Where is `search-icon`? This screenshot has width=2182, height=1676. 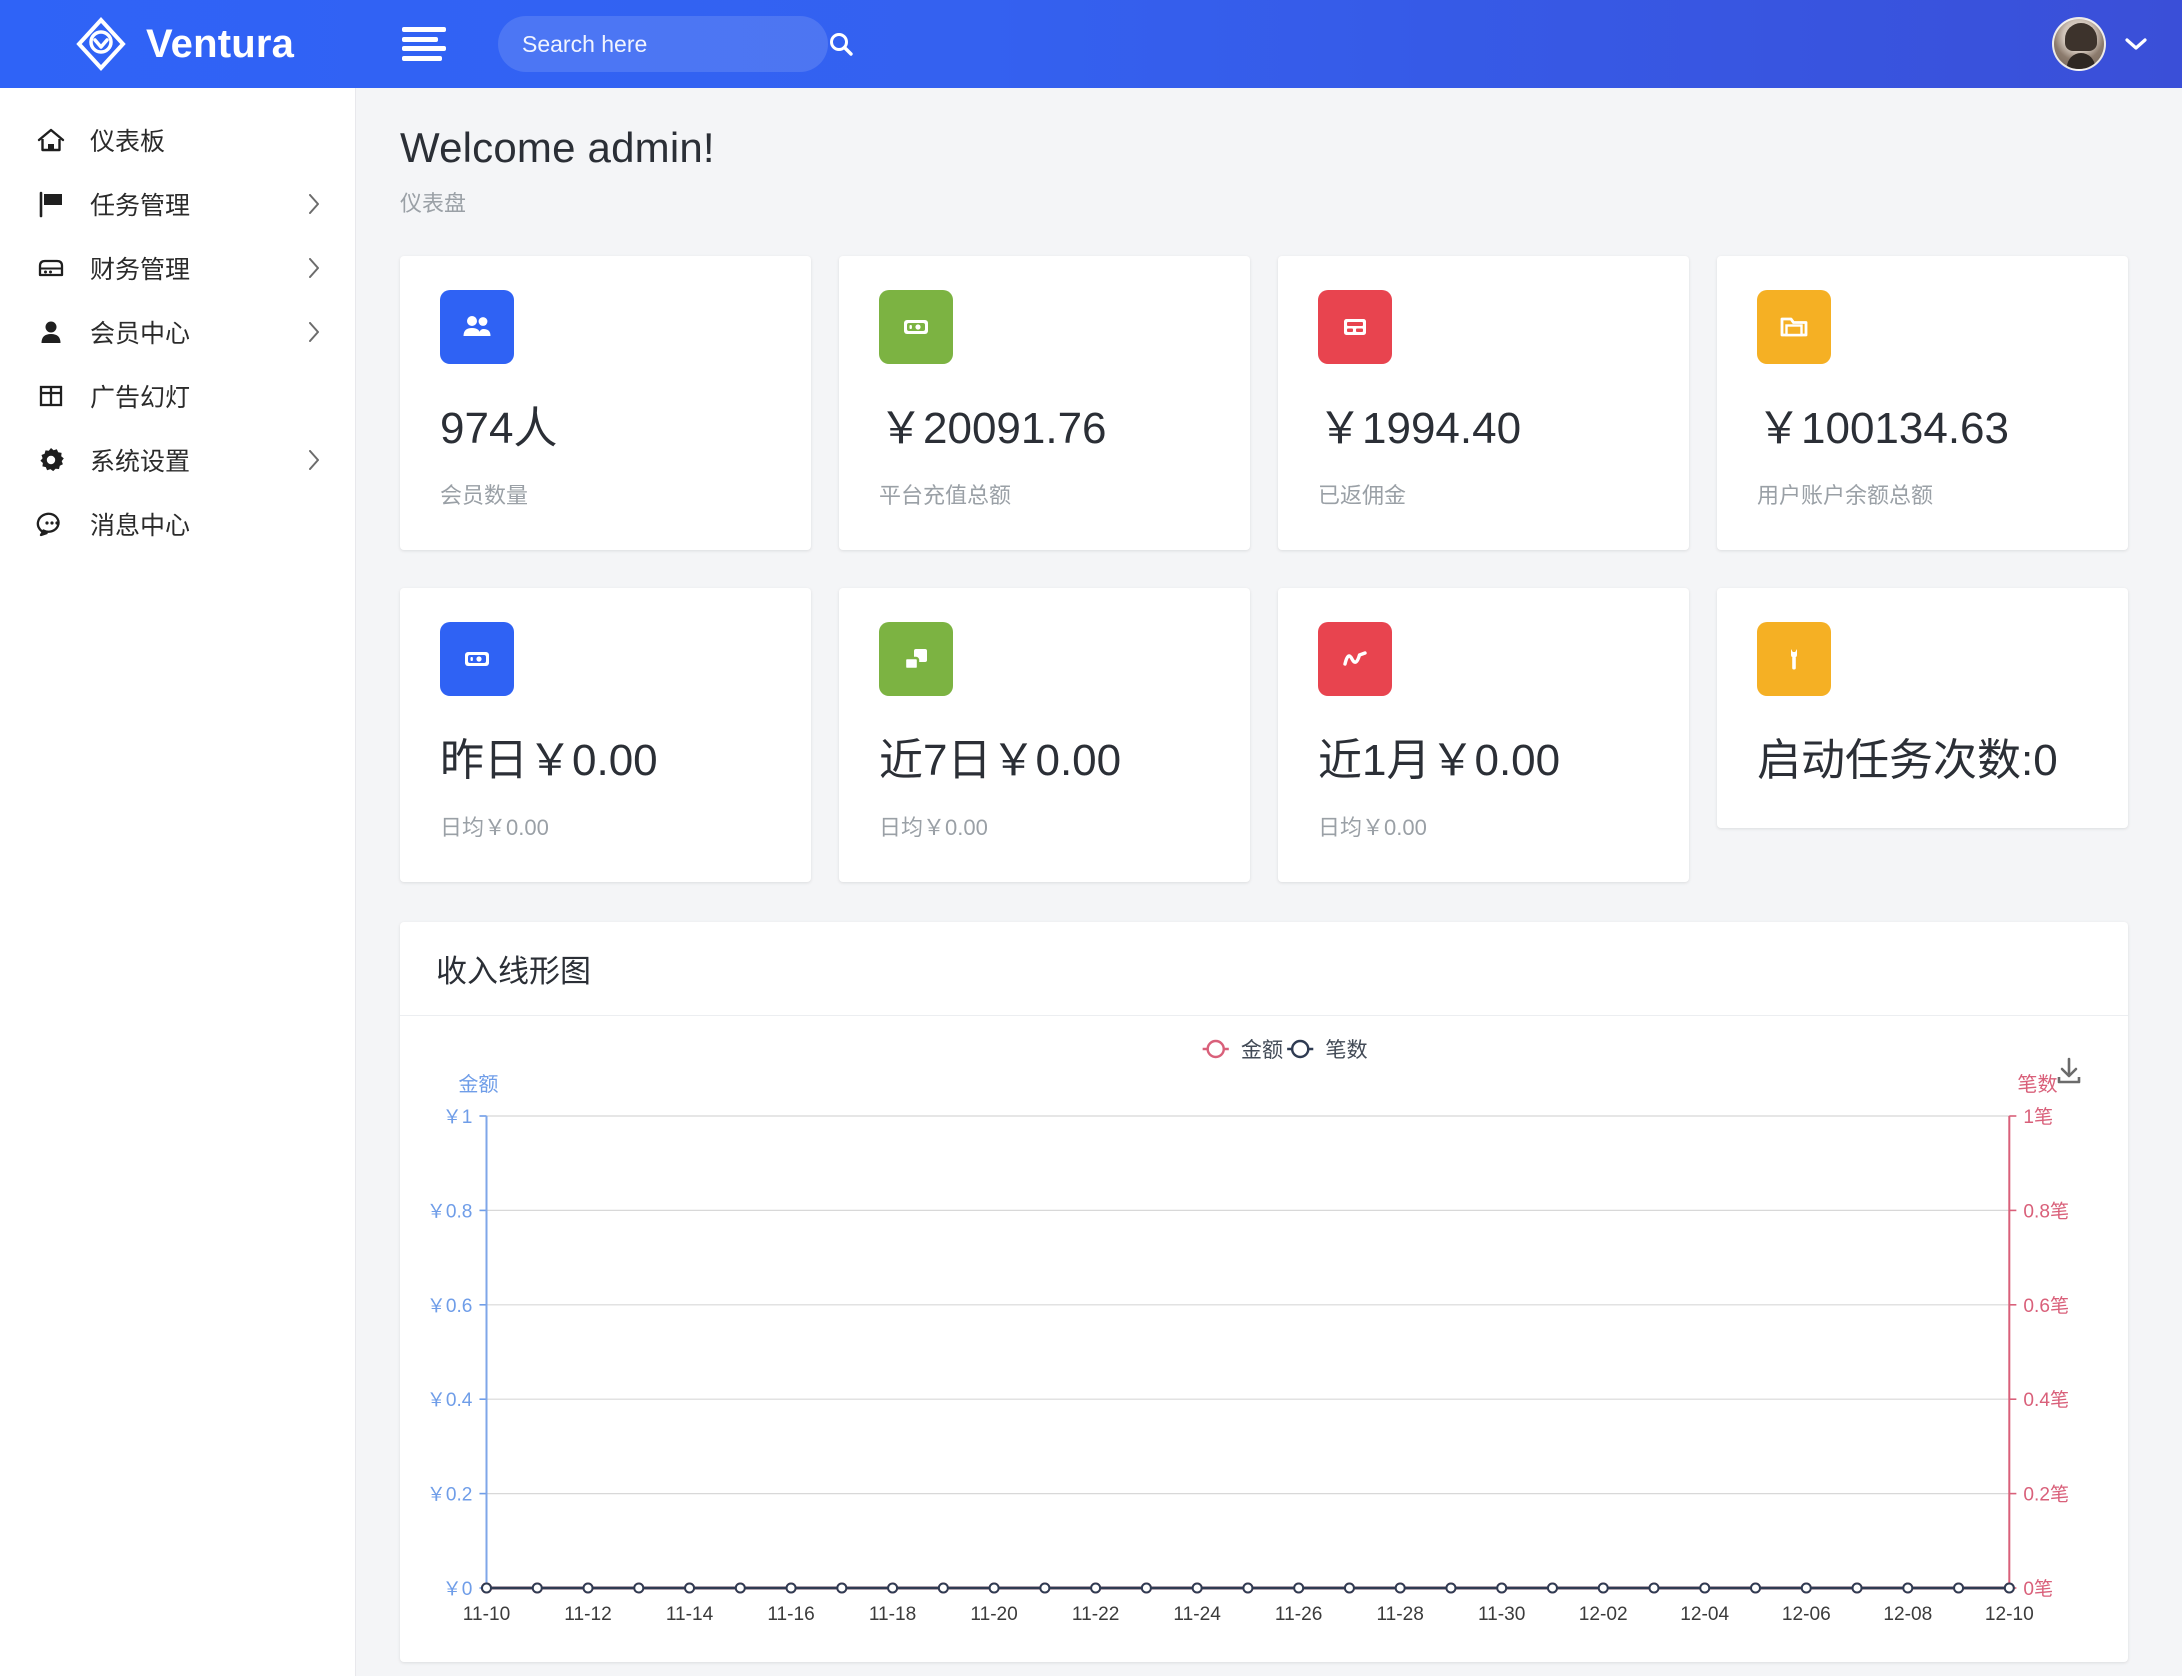 search-icon is located at coordinates (841, 44).